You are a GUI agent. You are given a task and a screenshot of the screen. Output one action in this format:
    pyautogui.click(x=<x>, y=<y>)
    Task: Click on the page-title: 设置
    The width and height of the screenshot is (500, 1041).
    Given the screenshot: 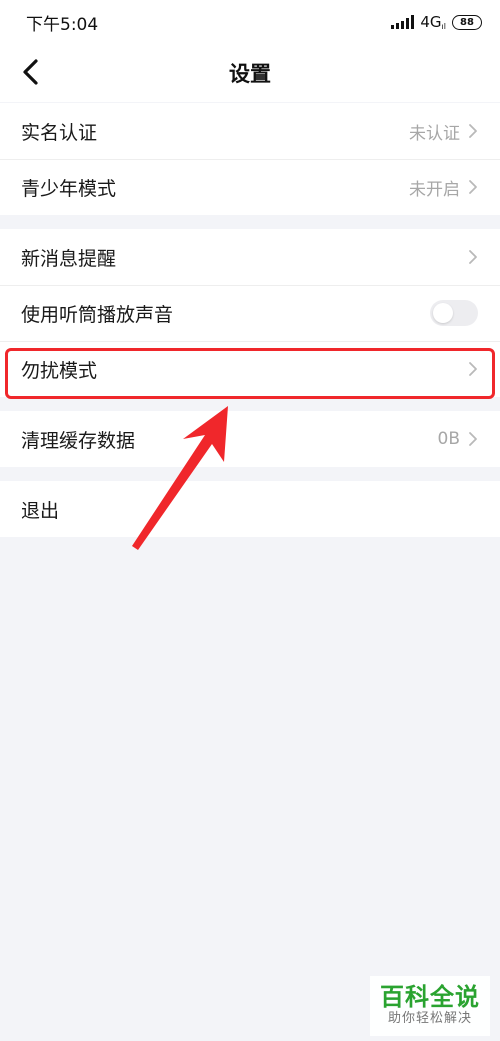 What is the action you would take?
    pyautogui.click(x=250, y=74)
    